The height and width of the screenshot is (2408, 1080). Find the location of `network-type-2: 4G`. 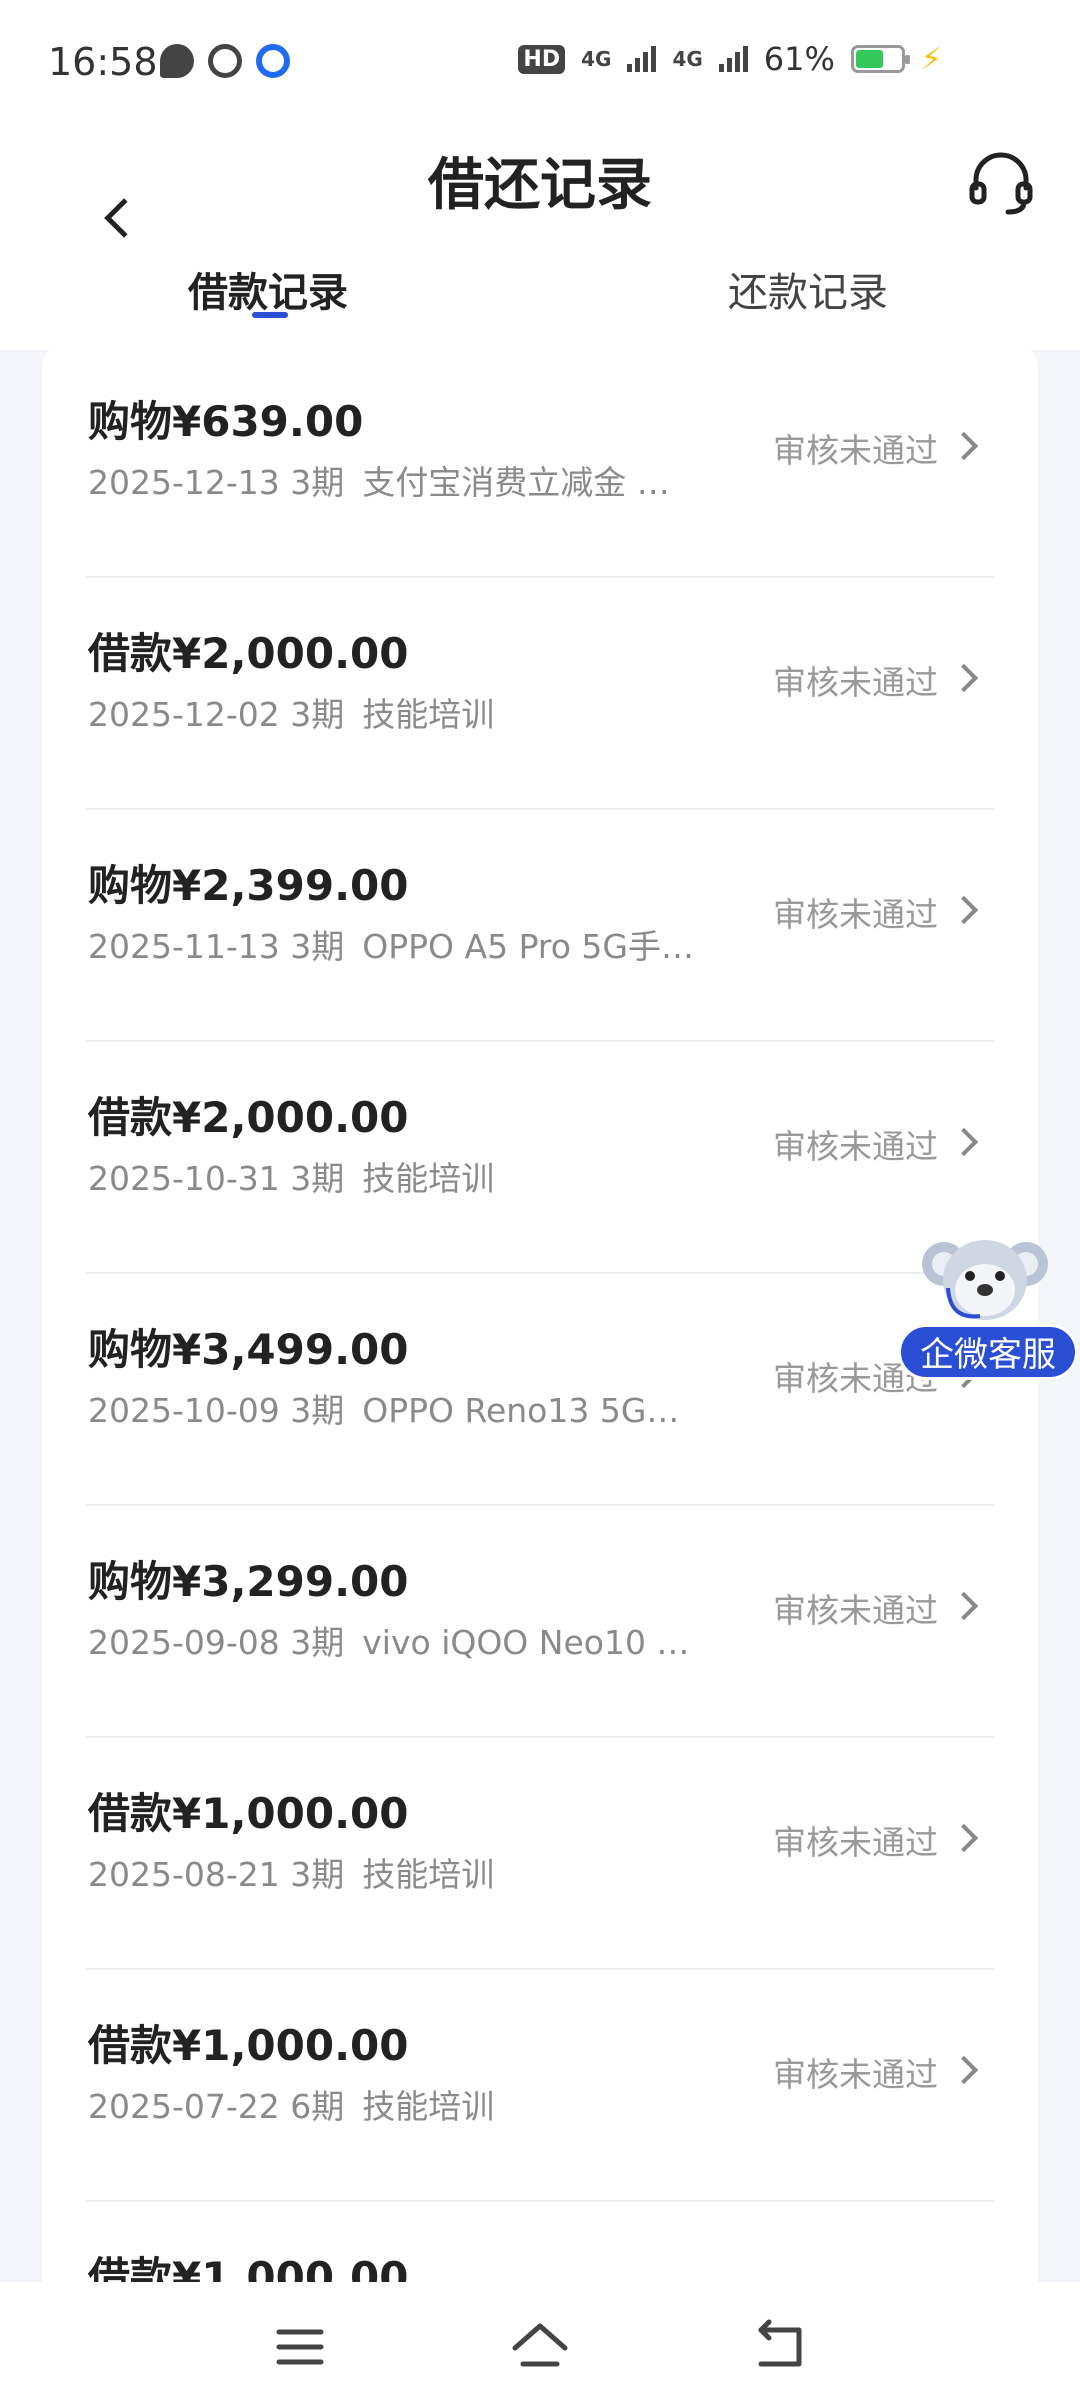

network-type-2: 4G is located at coordinates (687, 59).